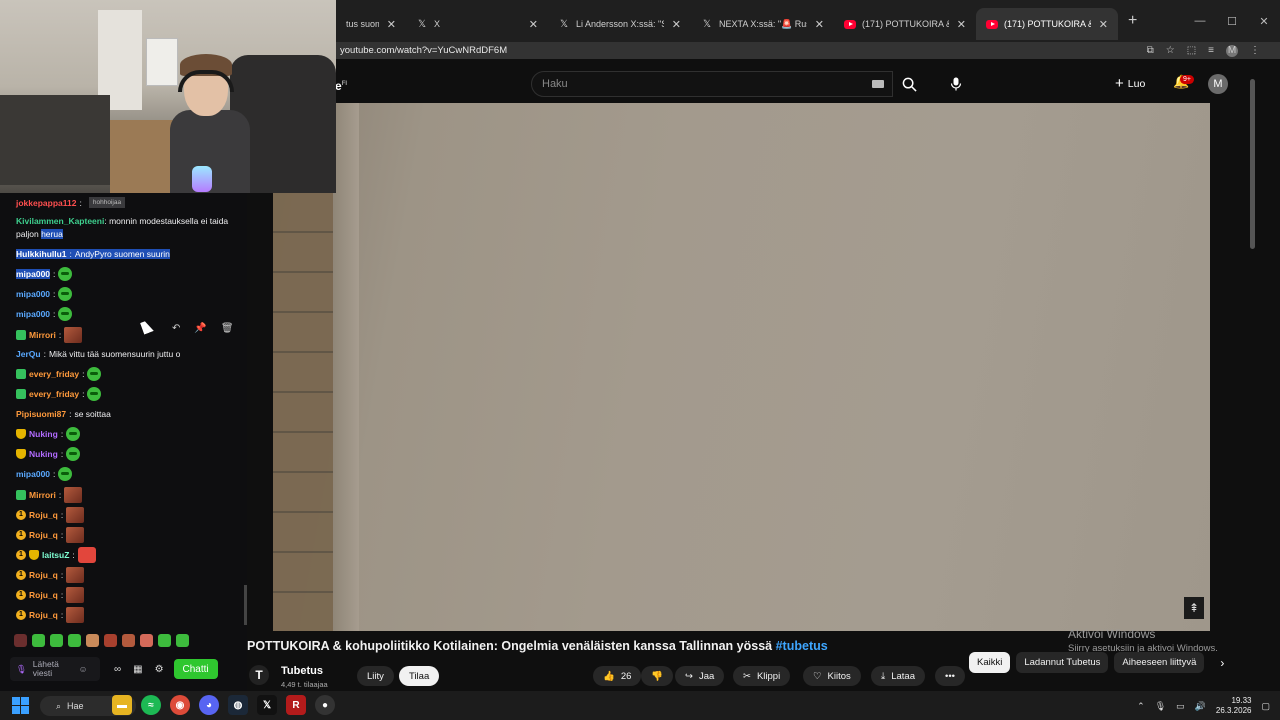 The image size is (1280, 720). What do you see at coordinates (137, 669) in the screenshot?
I see `store-icon: ▦` at bounding box center [137, 669].